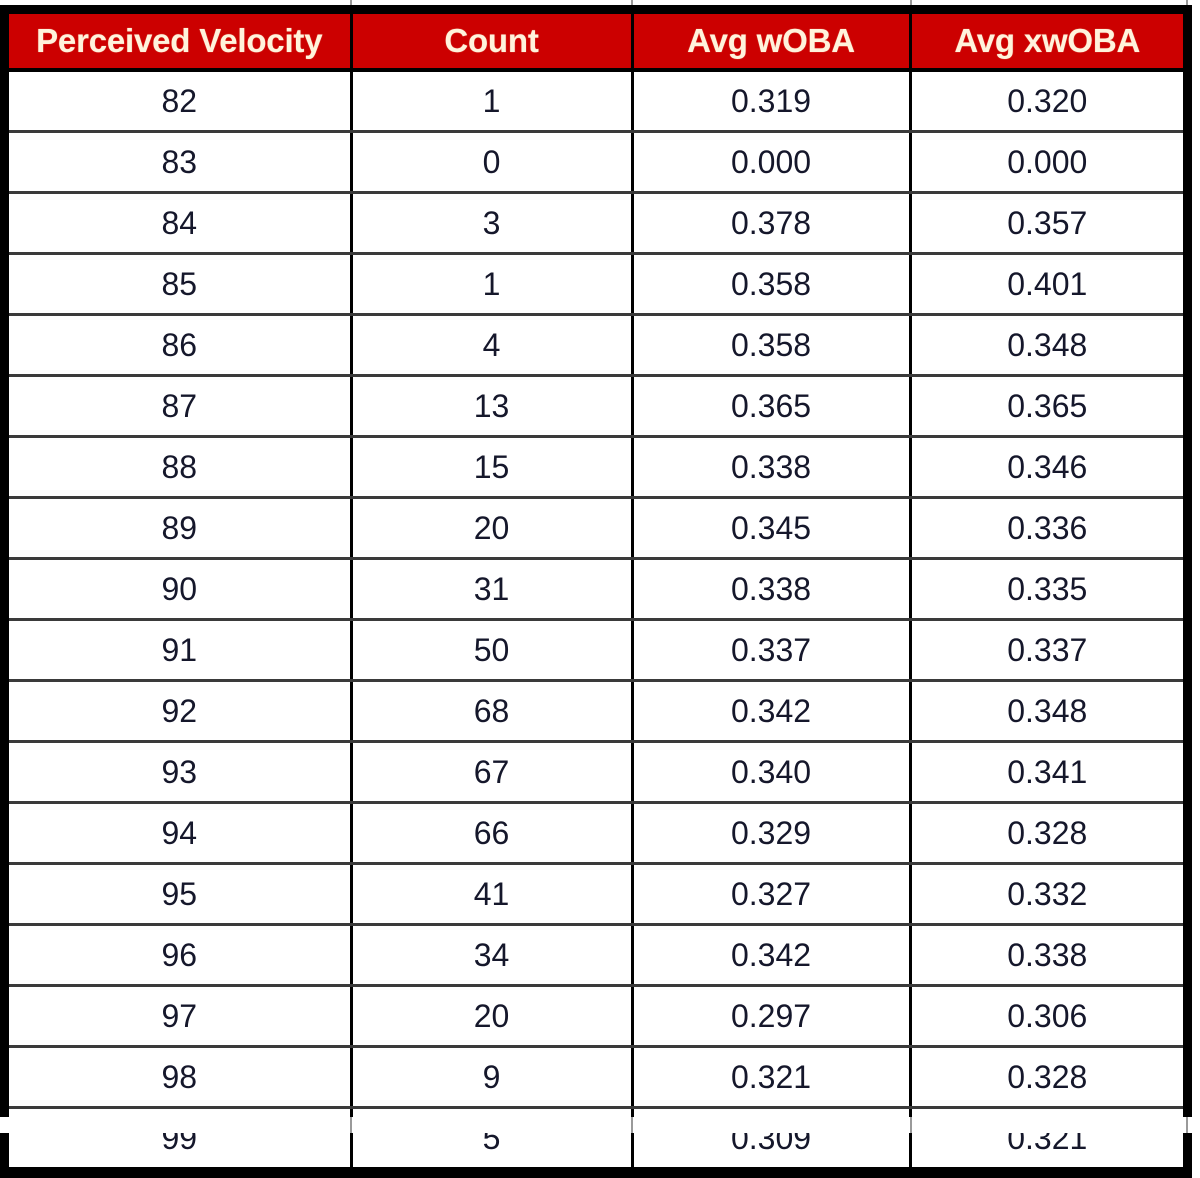  Describe the element at coordinates (181, 467) in the screenshot. I see `cell-velocity: 88` at that location.